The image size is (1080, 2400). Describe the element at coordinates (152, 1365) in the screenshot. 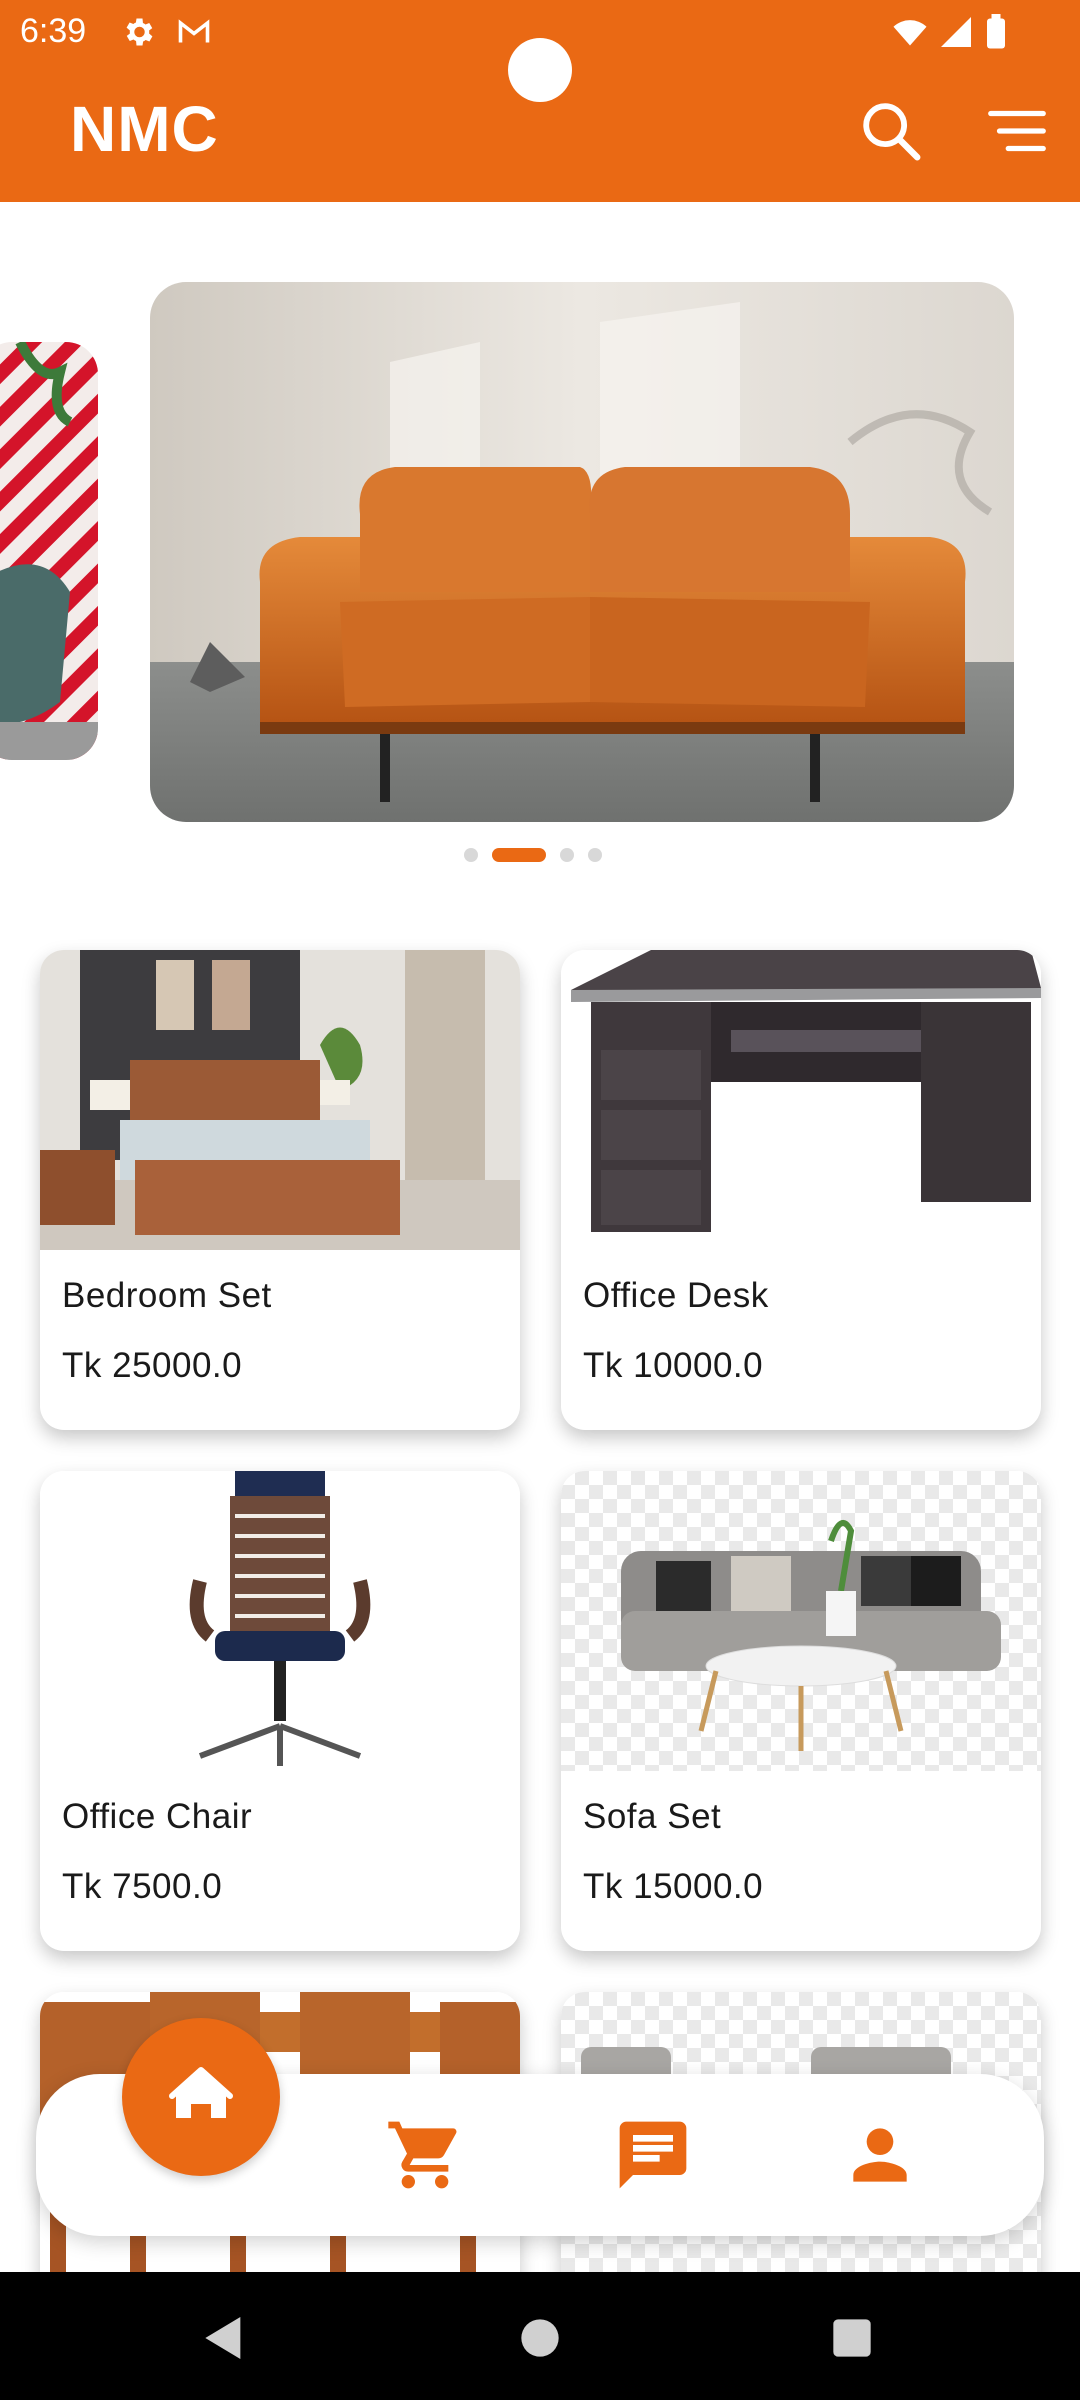

I see `product-price: Tk 25000.0` at that location.